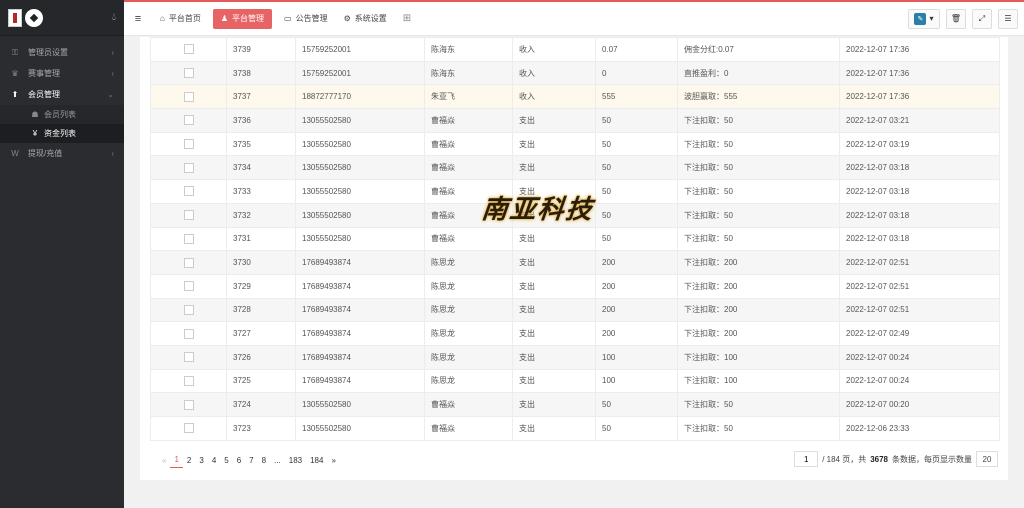 The width and height of the screenshot is (1024, 508). I want to click on skin-picker-button: ✎ ▾, so click(924, 18).